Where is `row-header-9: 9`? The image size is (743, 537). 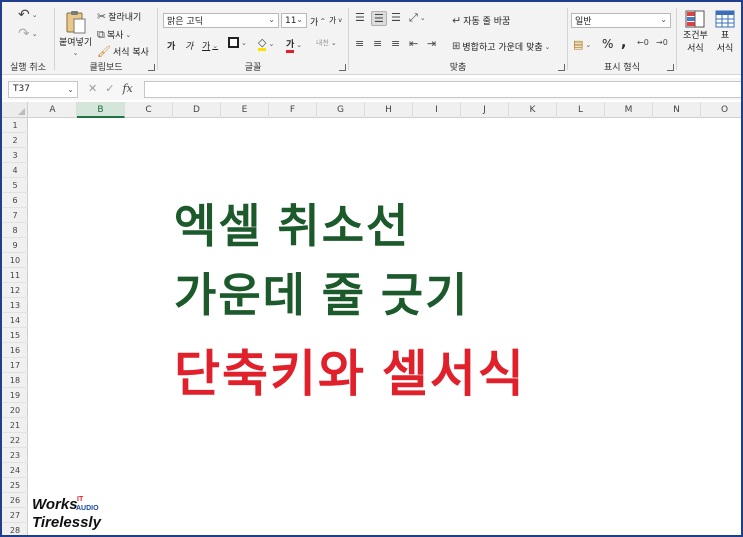 row-header-9: 9 is located at coordinates (15, 245).